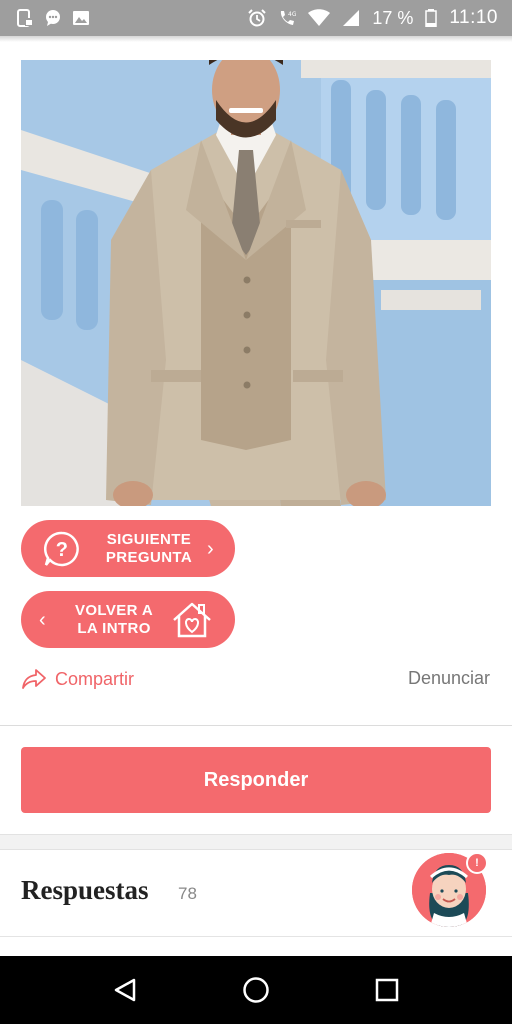 The width and height of the screenshot is (512, 1024). Describe the element at coordinates (211, 548) in the screenshot. I see `chevron-right-icon: ›` at that location.